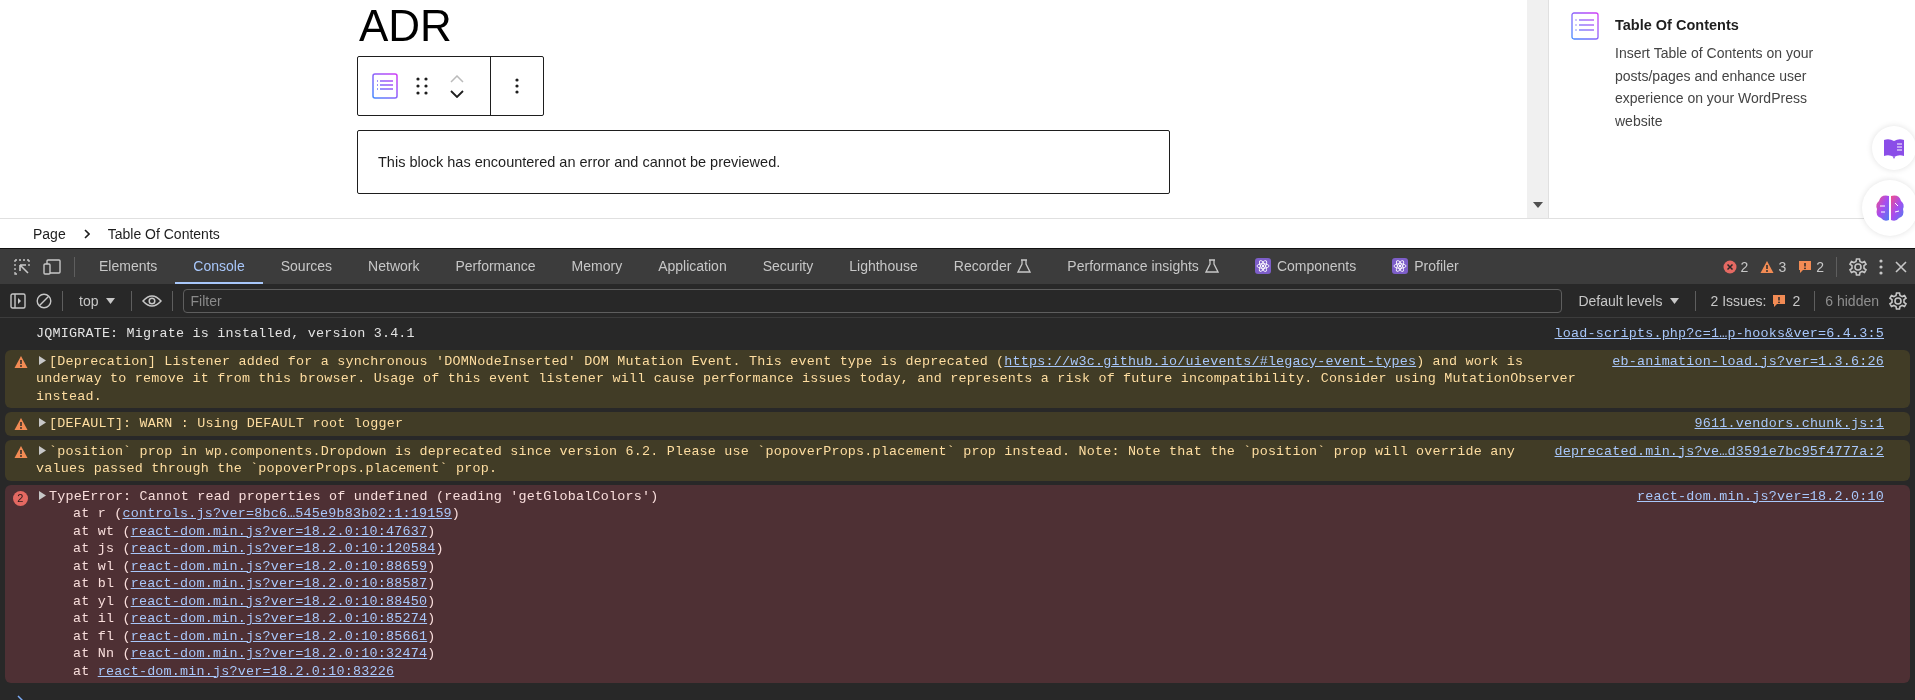  Describe the element at coordinates (1719, 334) in the screenshot. I see `source-link: load-scripts.php?c=1…p-hooks&ver=6.4.3:5` at that location.